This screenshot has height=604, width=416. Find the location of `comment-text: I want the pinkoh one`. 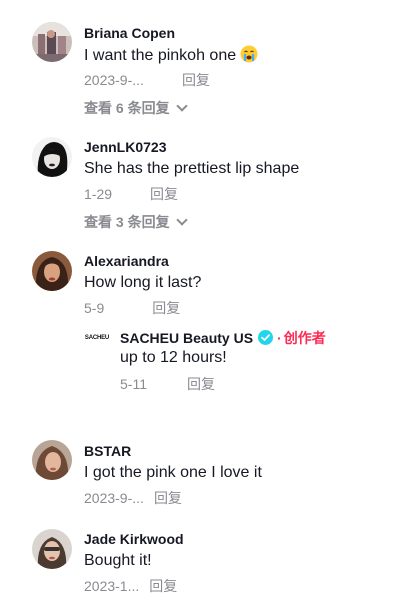

comment-text: I want the pinkoh one is located at coordinates (171, 55).